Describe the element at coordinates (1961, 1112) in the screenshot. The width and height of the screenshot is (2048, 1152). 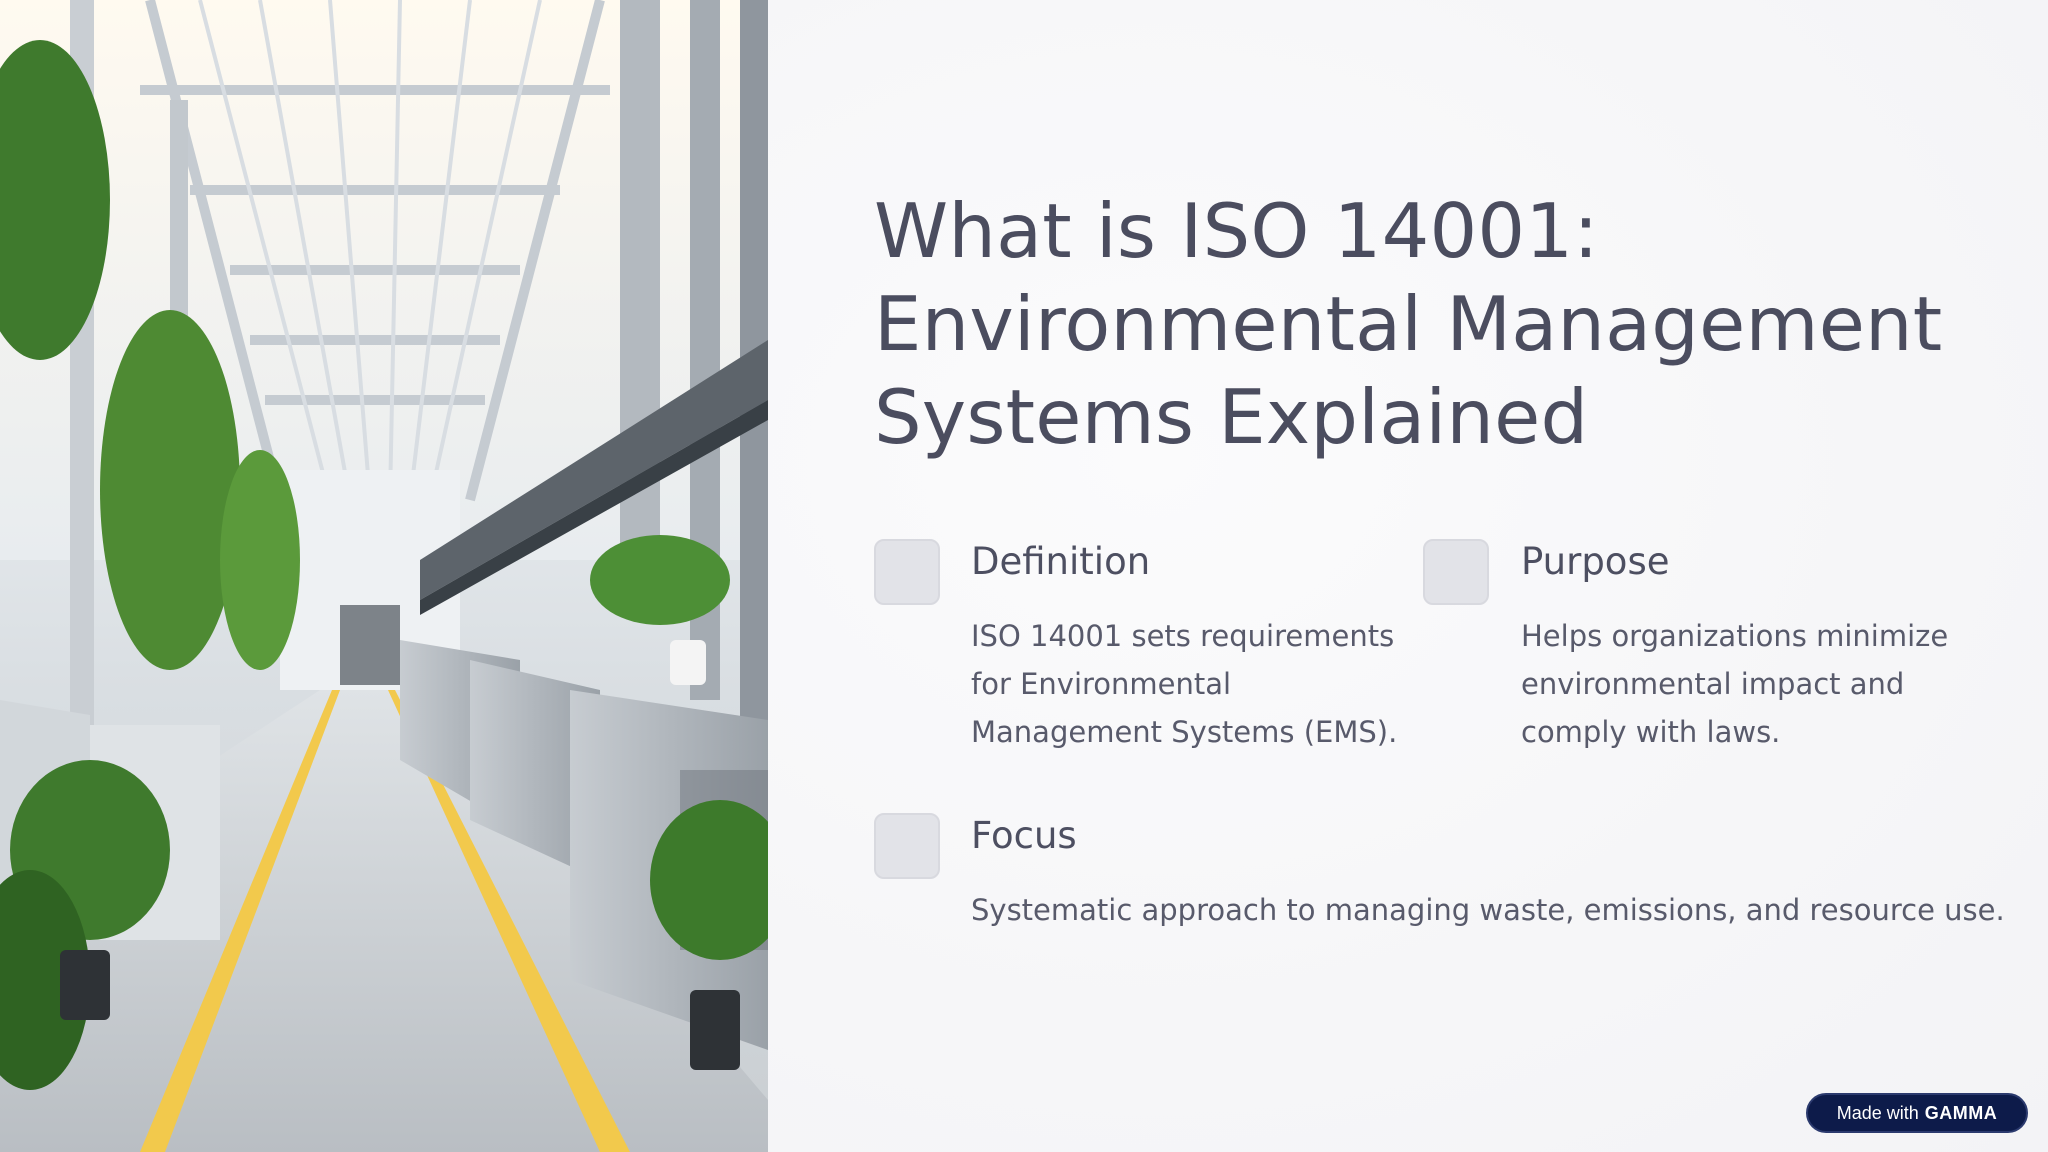
I see `gamma-logo: GAMMA` at that location.